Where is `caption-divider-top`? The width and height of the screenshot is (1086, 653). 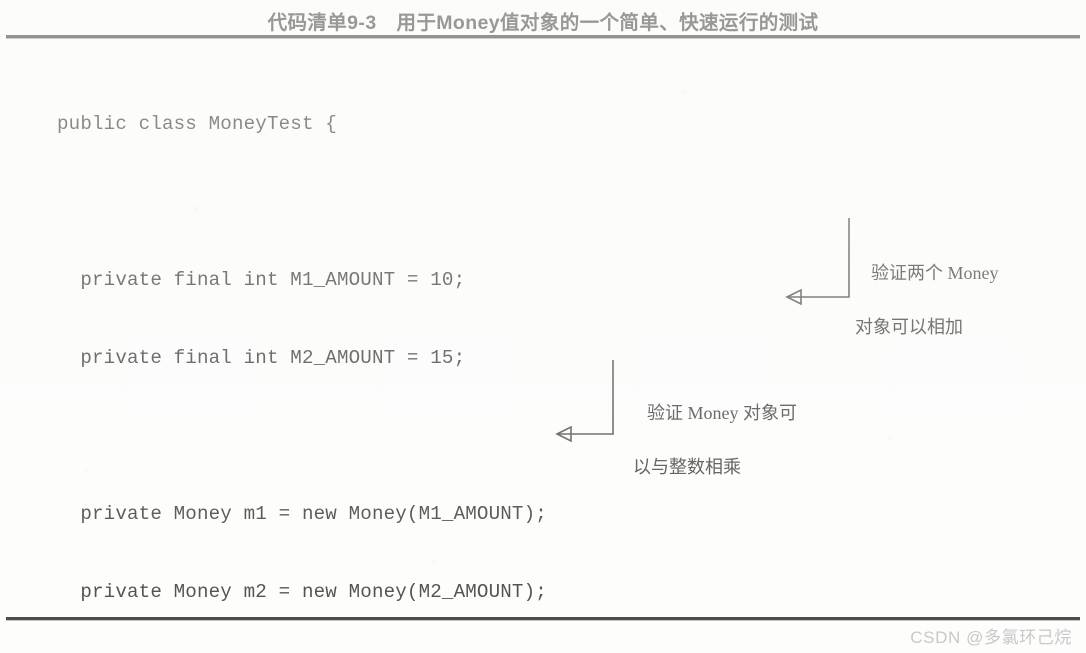 caption-divider-top is located at coordinates (543, 36).